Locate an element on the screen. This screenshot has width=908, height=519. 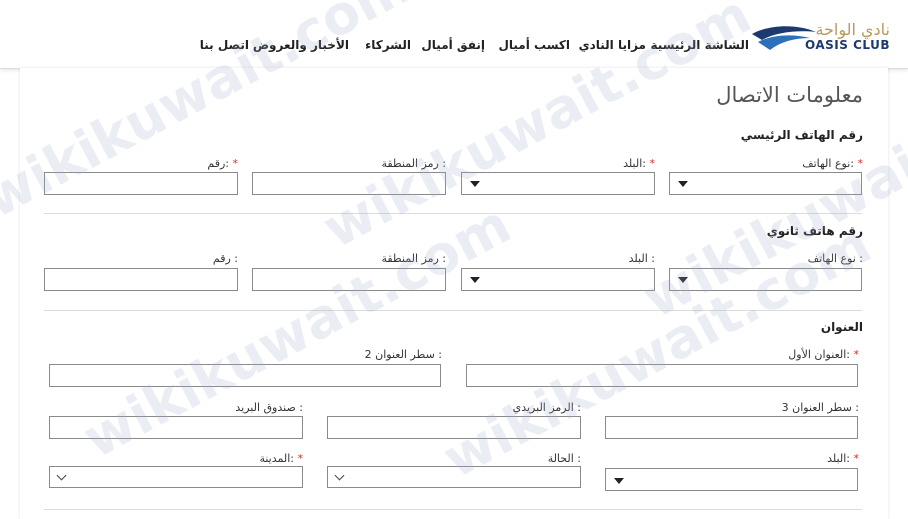
po-box-label: صندوق البريد : is located at coordinates (269, 407).